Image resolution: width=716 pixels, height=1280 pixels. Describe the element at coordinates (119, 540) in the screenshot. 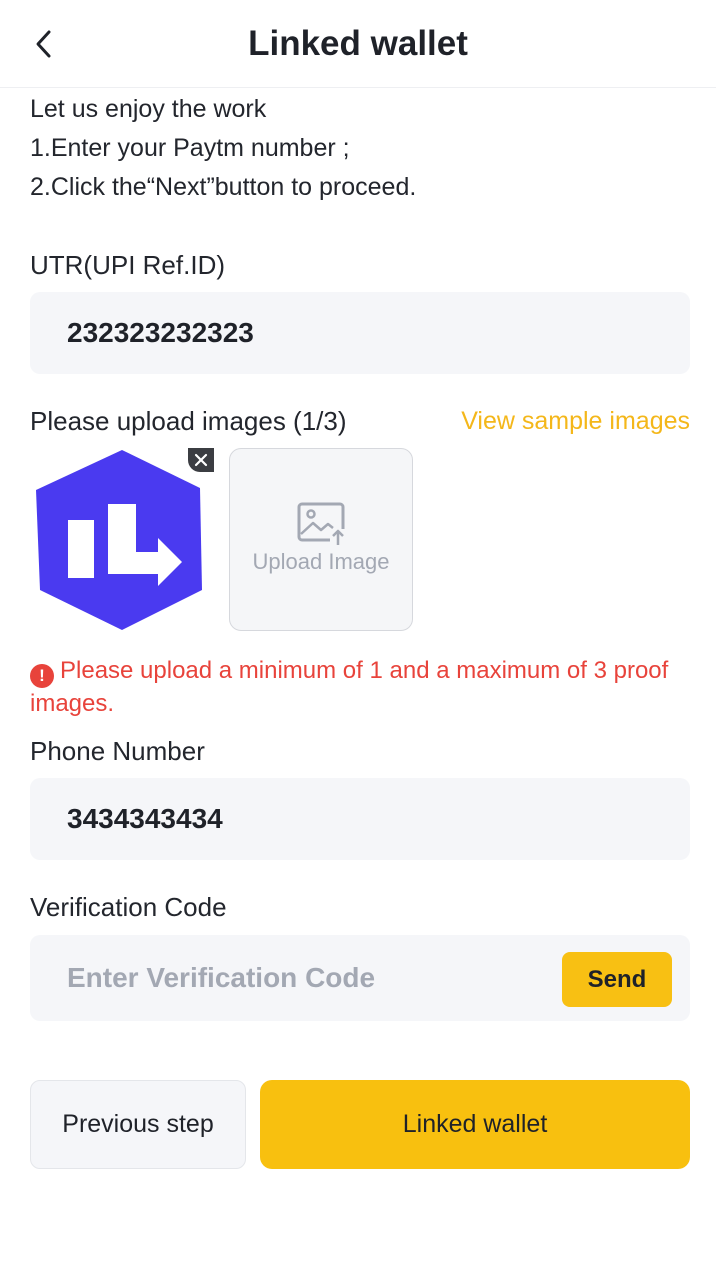

I see `app-logo-icon` at that location.